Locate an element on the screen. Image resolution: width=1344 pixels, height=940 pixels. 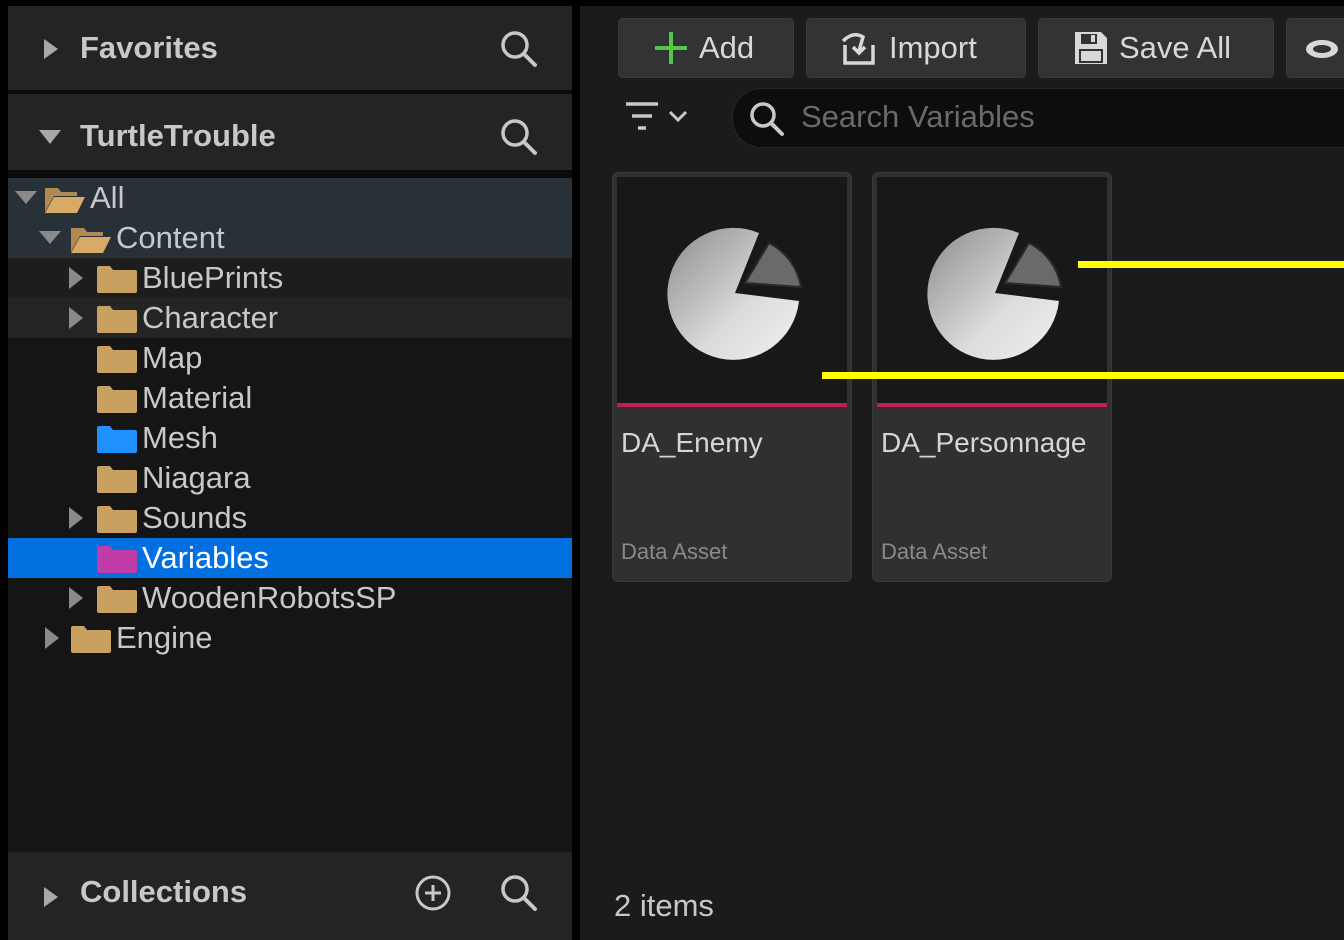
tree-item-variables: Variables is located at coordinates (290, 558).